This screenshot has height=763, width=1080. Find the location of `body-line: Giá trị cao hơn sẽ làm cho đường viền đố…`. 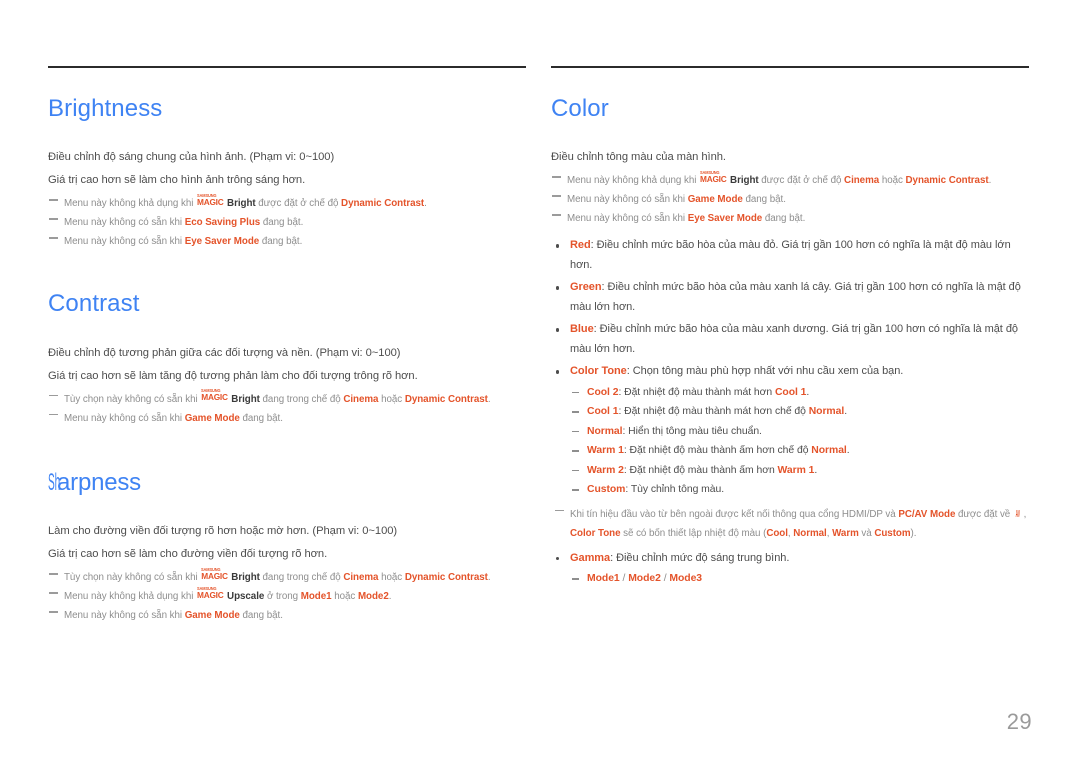

body-line: Giá trị cao hơn sẽ làm cho đường viền đố… is located at coordinates (188, 554).